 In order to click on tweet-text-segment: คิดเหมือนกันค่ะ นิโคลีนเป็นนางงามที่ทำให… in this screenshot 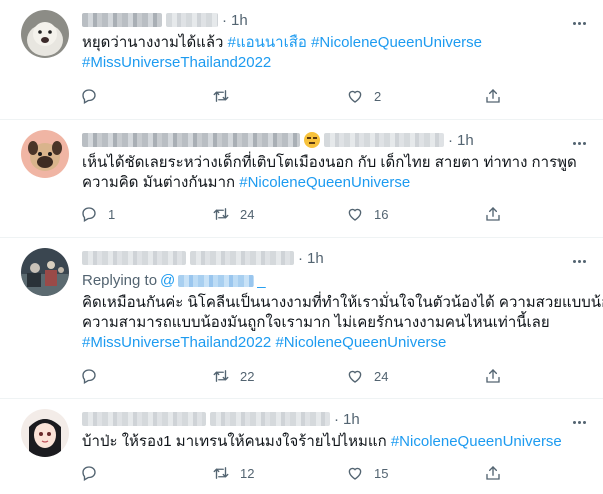, I will do `click(342, 302)`.